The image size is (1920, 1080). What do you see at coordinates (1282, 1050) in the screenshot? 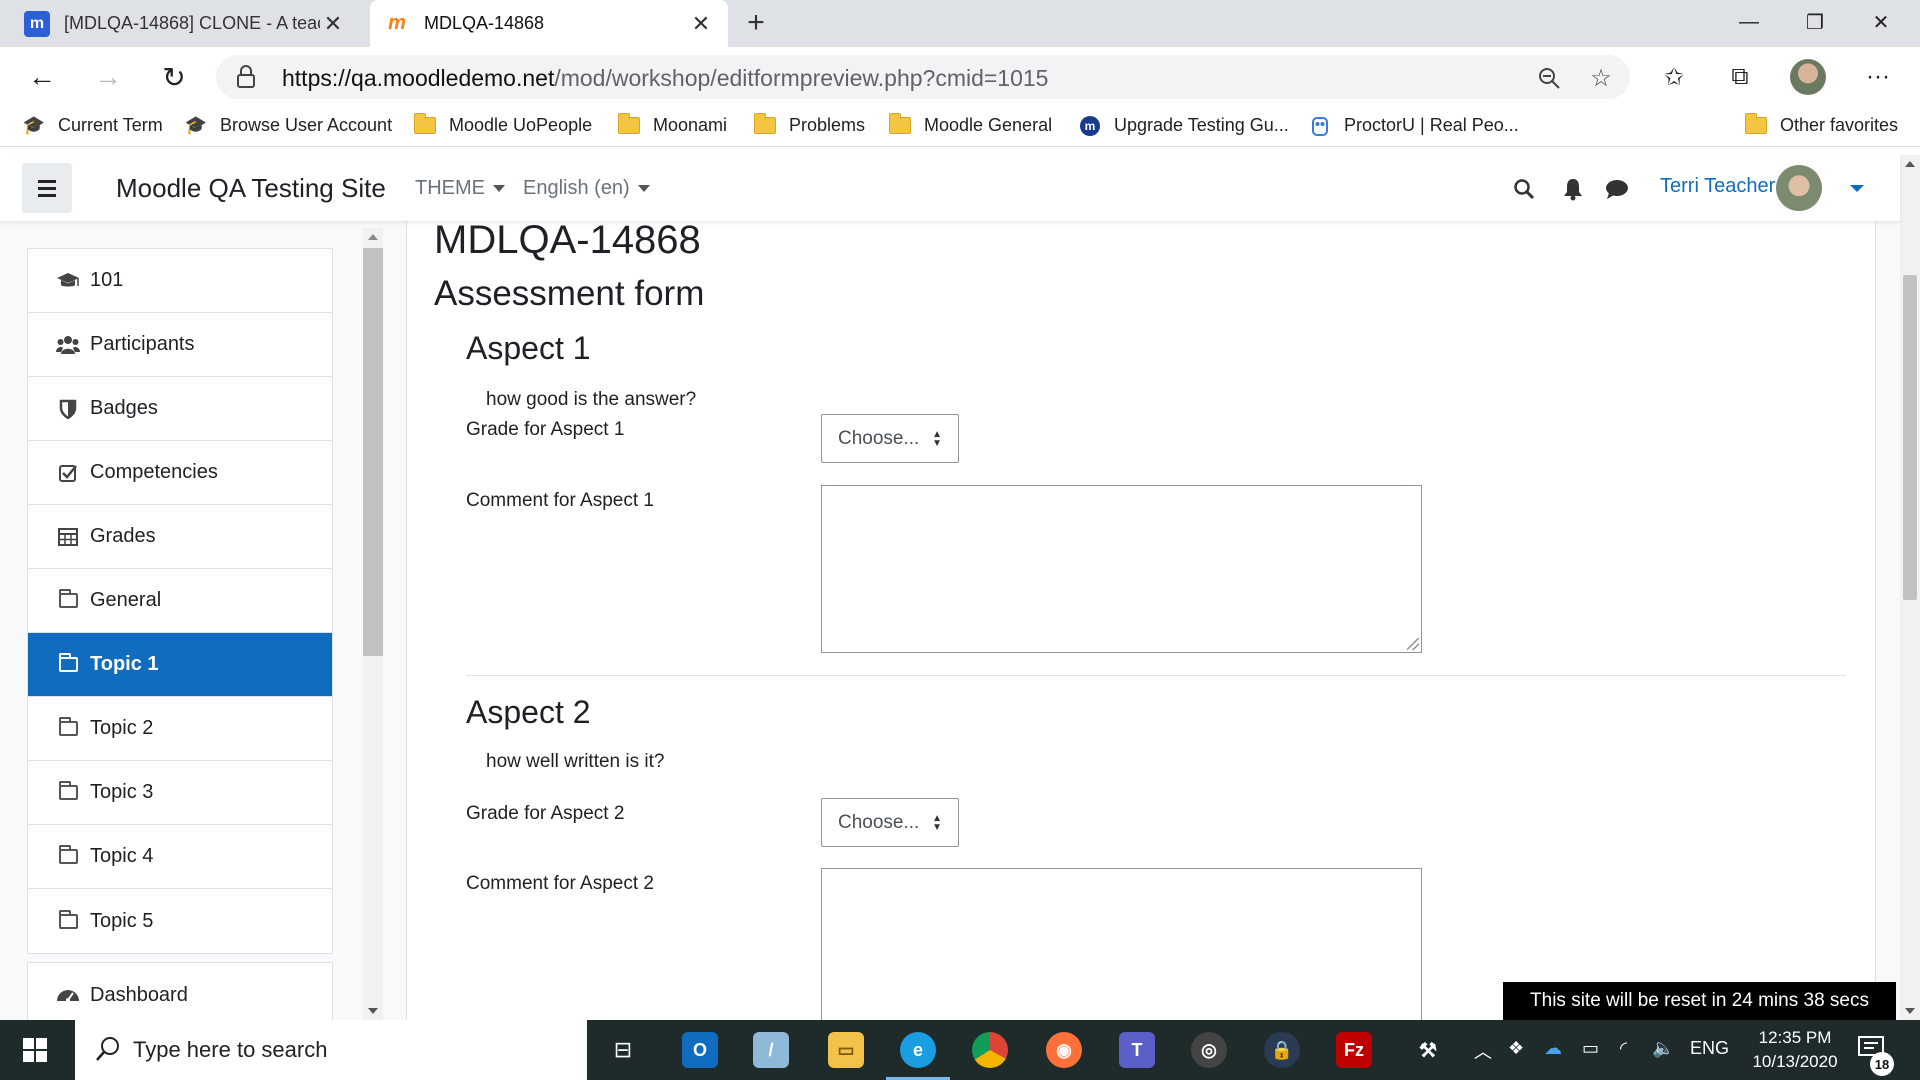
I see `keepass-icon: 🔒` at bounding box center [1282, 1050].